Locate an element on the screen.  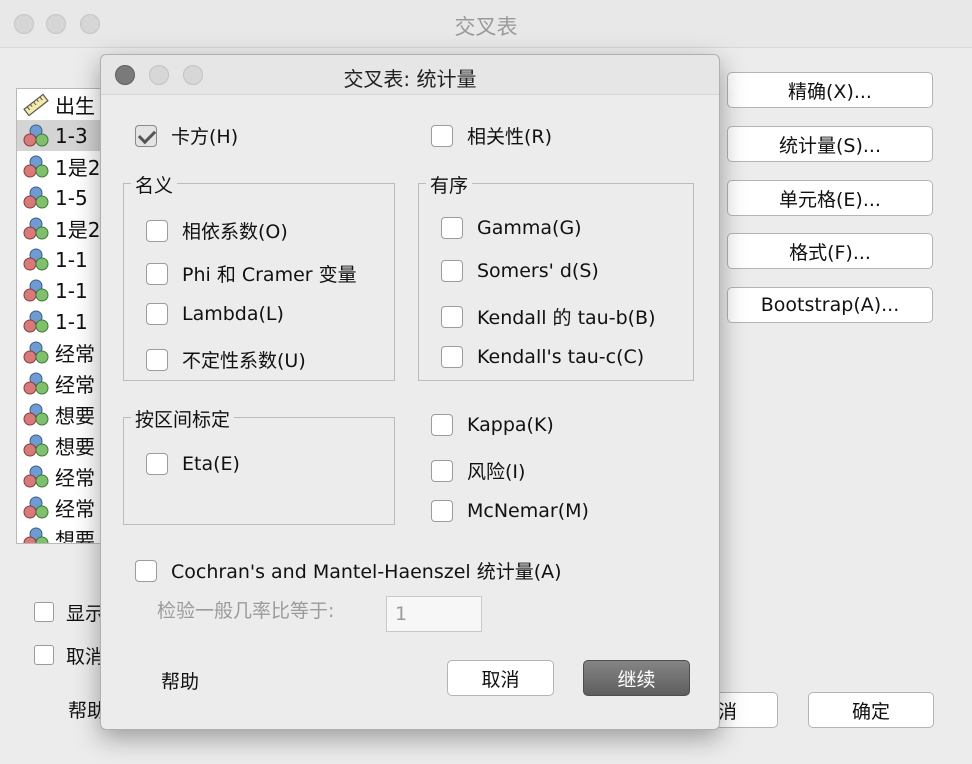
phi-cramer-option: Phi 和 Cramer 变量 is located at coordinates (251, 273).